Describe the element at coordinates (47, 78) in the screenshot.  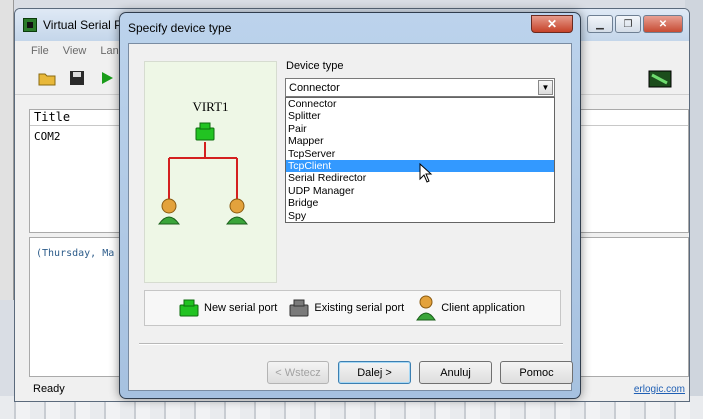
I see `open-folder-icon` at that location.